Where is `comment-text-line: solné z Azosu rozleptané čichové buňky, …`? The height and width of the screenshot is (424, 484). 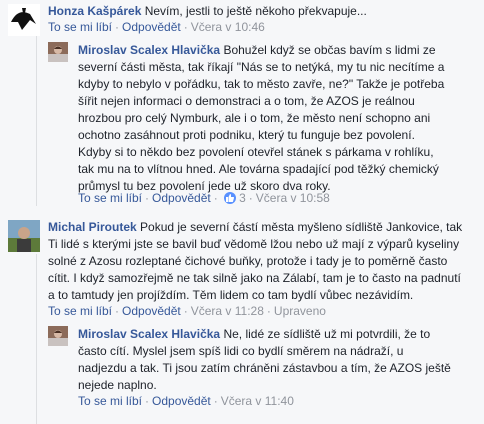 comment-text-line: solné z Azosu rozleptané čichové buňky, … is located at coordinates (248, 261).